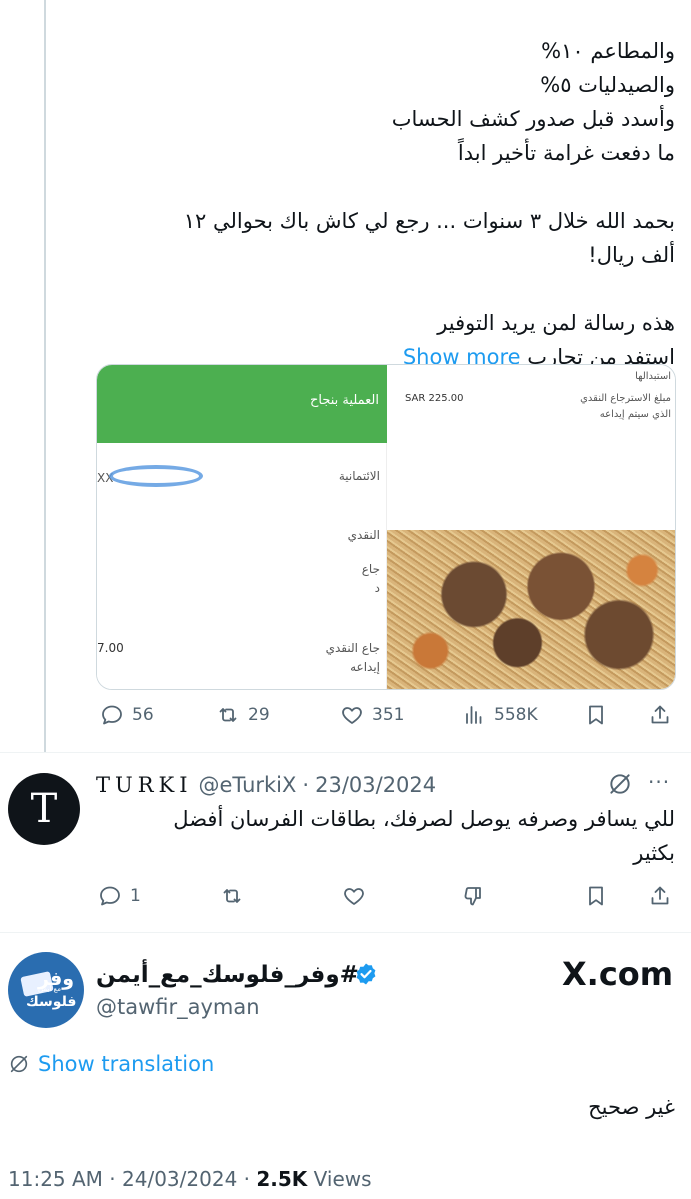  Describe the element at coordinates (143, 715) in the screenshot. I see `reply-count: 56` at that location.